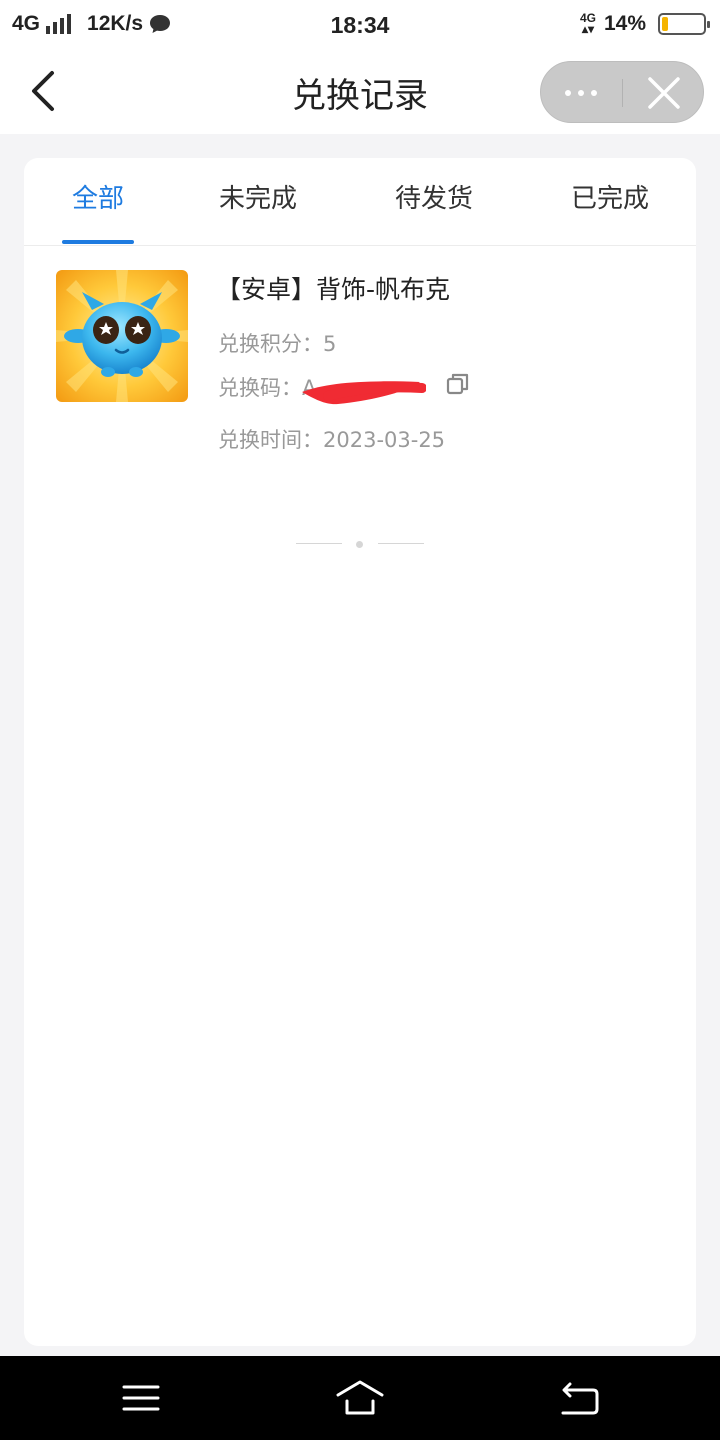 The width and height of the screenshot is (720, 1440). I want to click on blue-monster-icon, so click(122, 336).